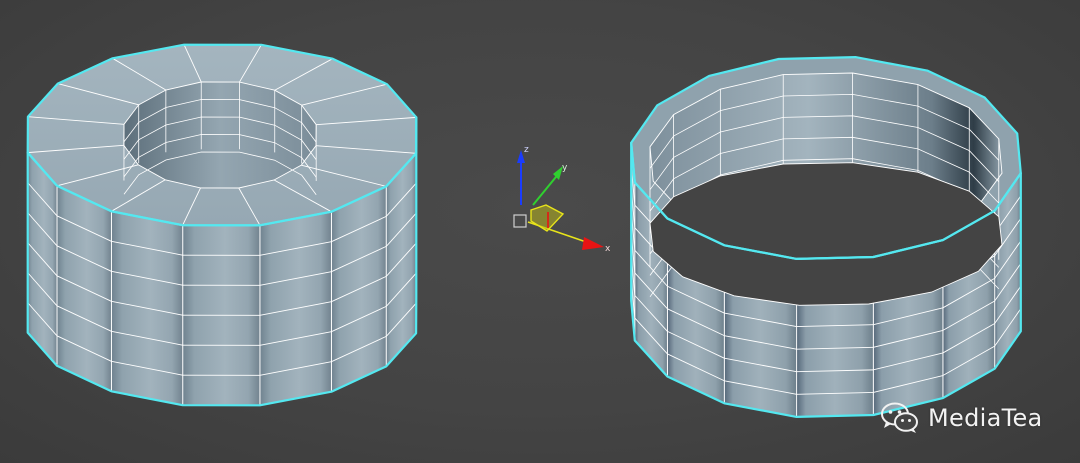 The width and height of the screenshot is (1080, 463). What do you see at coordinates (220, 135) in the screenshot?
I see `inner-opening` at bounding box center [220, 135].